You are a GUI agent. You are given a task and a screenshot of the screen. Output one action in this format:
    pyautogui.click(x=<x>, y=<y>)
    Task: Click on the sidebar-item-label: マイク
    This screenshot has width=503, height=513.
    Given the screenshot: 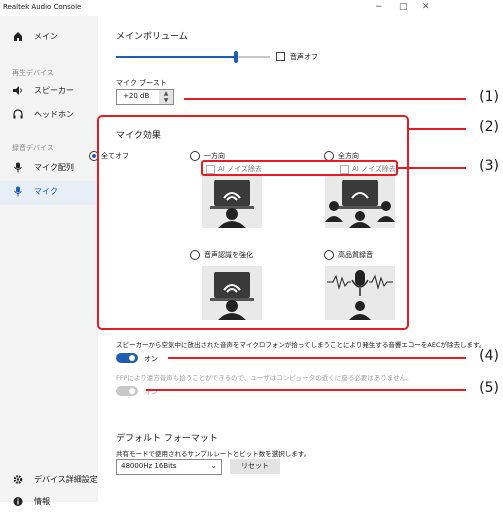 What is the action you would take?
    pyautogui.click(x=46, y=191)
    